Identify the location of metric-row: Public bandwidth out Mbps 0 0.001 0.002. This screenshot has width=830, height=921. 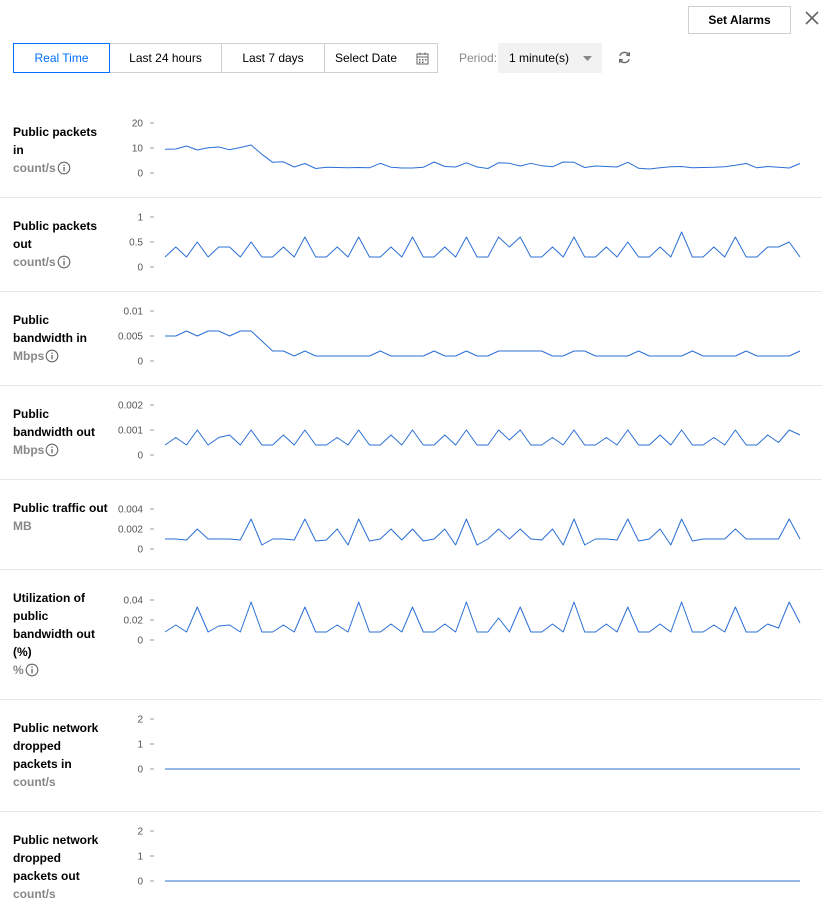
(411, 433).